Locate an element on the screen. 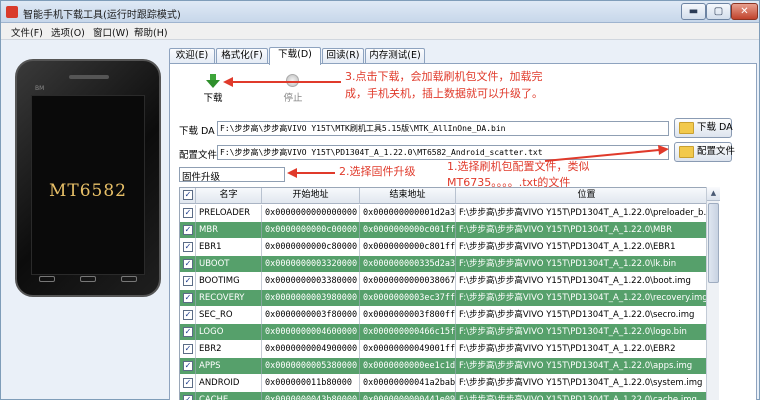  menu-window: 窗口(W) is located at coordinates (111, 32).